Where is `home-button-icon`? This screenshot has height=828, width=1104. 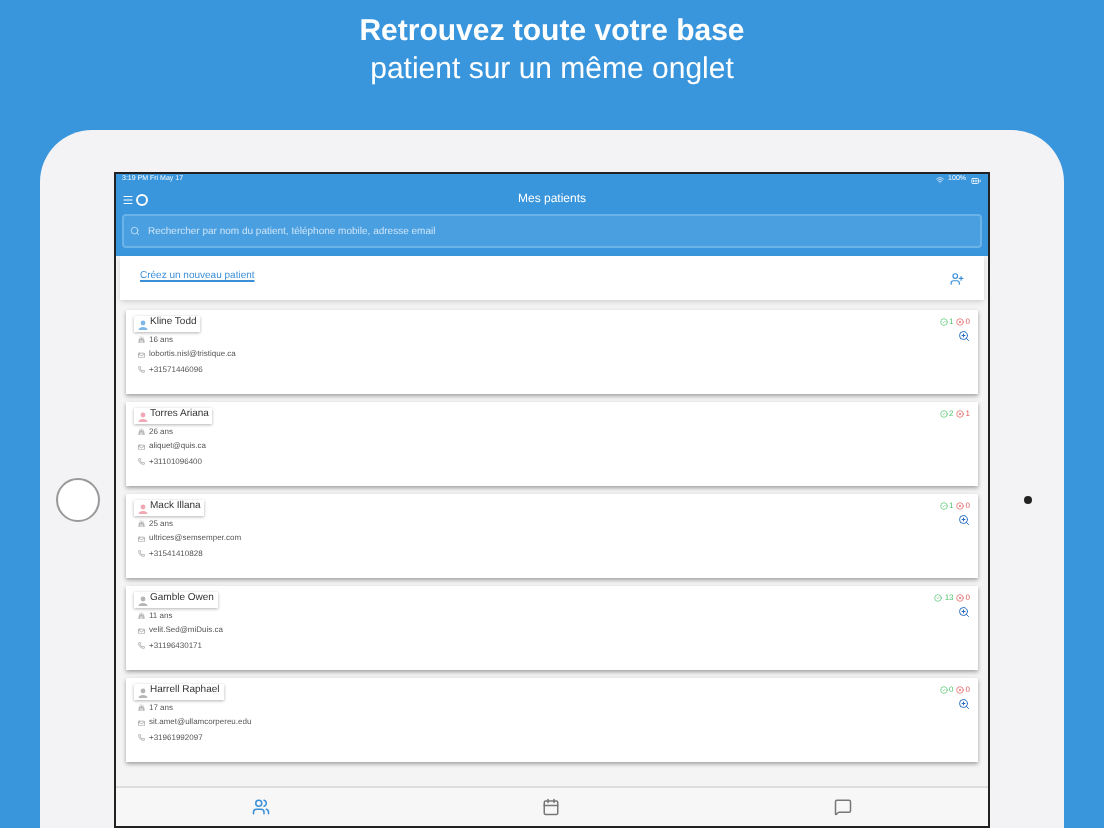 home-button-icon is located at coordinates (77, 500).